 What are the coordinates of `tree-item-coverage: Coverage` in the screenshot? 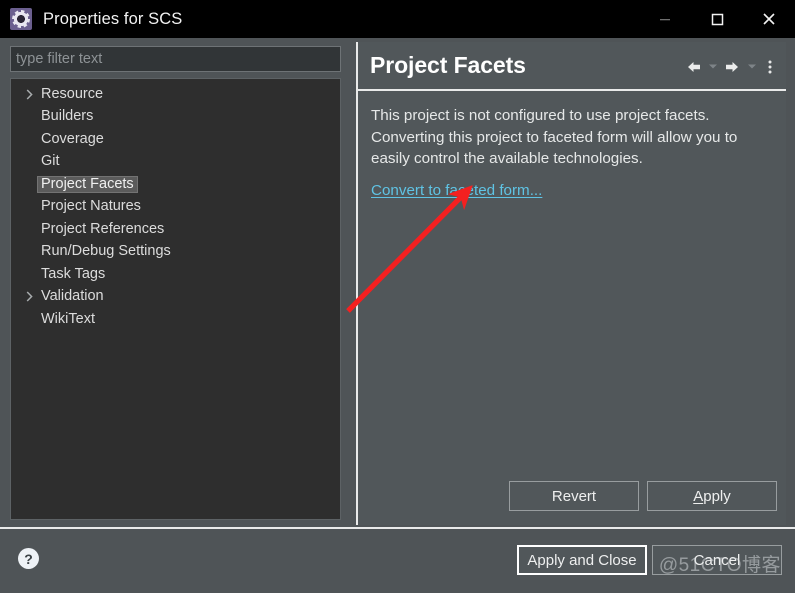 It's located at (175, 139).